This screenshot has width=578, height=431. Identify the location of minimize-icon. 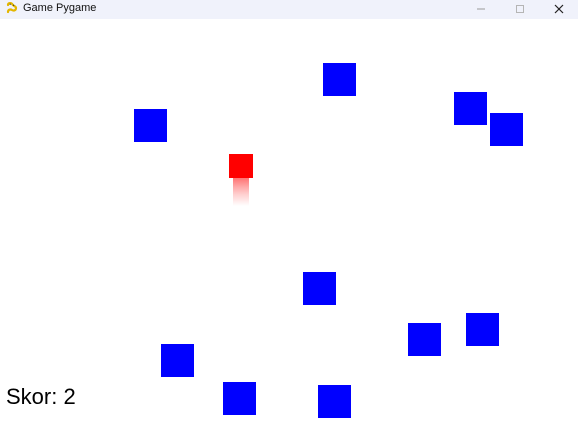
(481, 10).